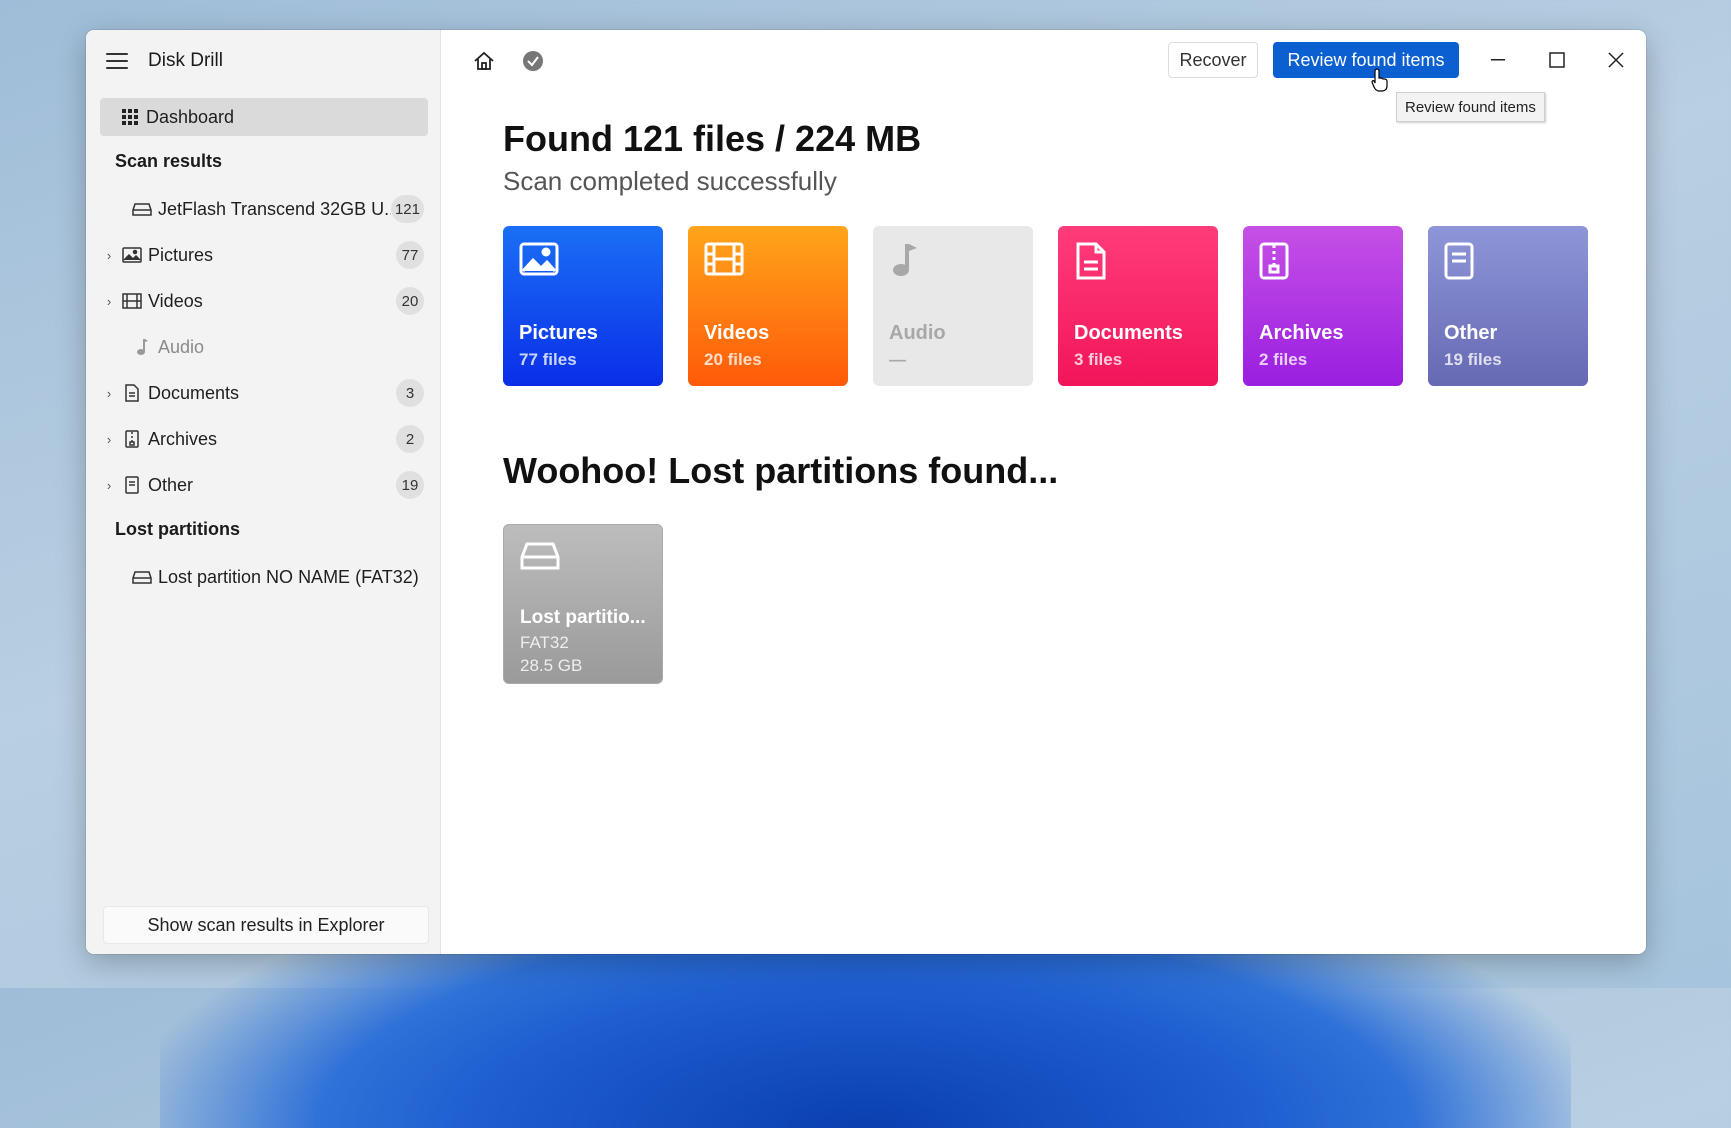 The image size is (1731, 1128). Describe the element at coordinates (177, 529) in the screenshot. I see `lost-partitions-header: Lost partitions` at that location.